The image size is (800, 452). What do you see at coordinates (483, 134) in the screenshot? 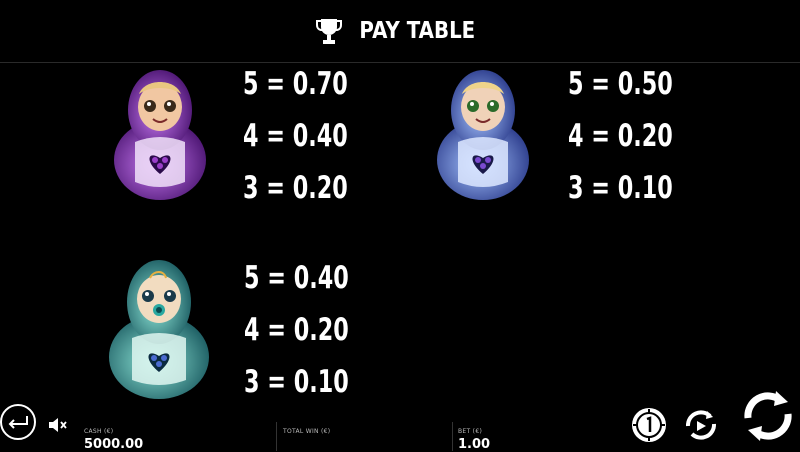
I see `blue-doll-symbol` at bounding box center [483, 134].